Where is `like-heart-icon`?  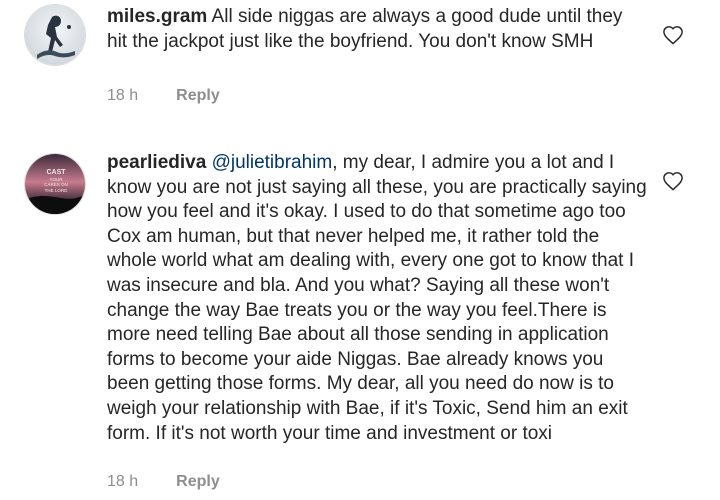 like-heart-icon is located at coordinates (673, 181).